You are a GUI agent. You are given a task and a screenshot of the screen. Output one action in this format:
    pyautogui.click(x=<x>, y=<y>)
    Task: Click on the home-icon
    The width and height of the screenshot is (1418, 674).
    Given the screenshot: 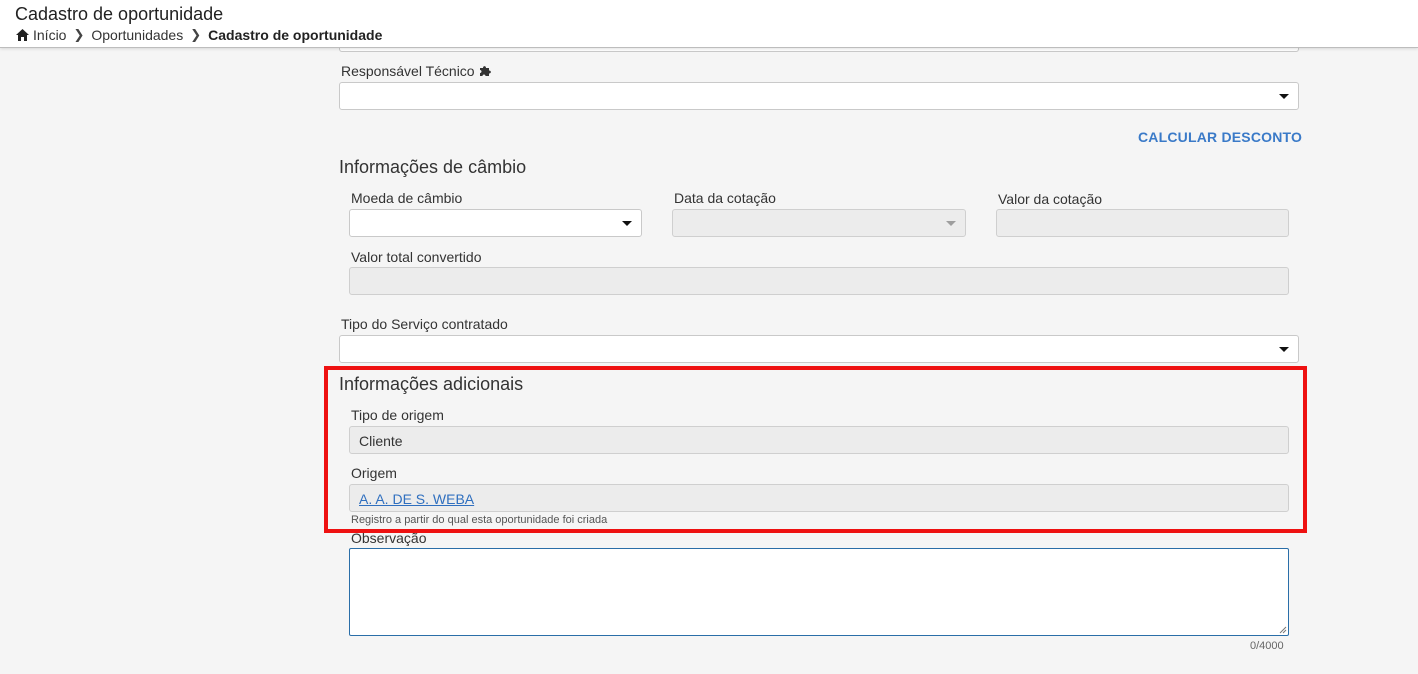 What is the action you would take?
    pyautogui.click(x=22, y=35)
    